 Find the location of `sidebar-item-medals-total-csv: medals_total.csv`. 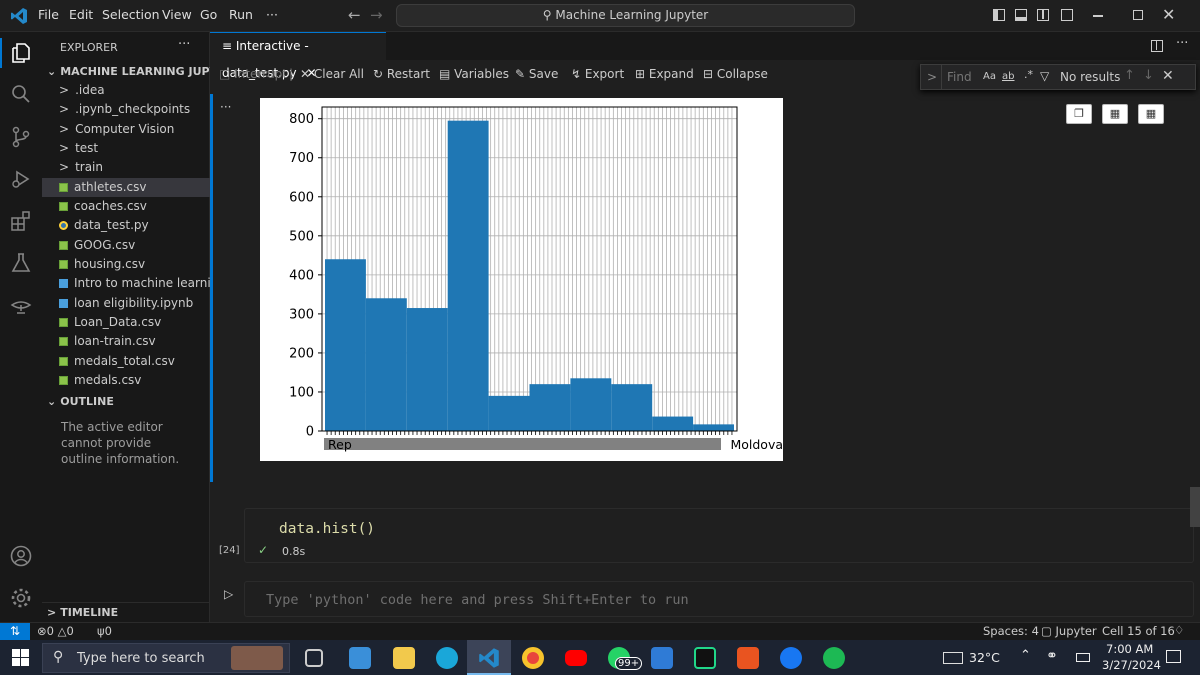

sidebar-item-medals-total-csv: medals_total.csv is located at coordinates (126, 361).